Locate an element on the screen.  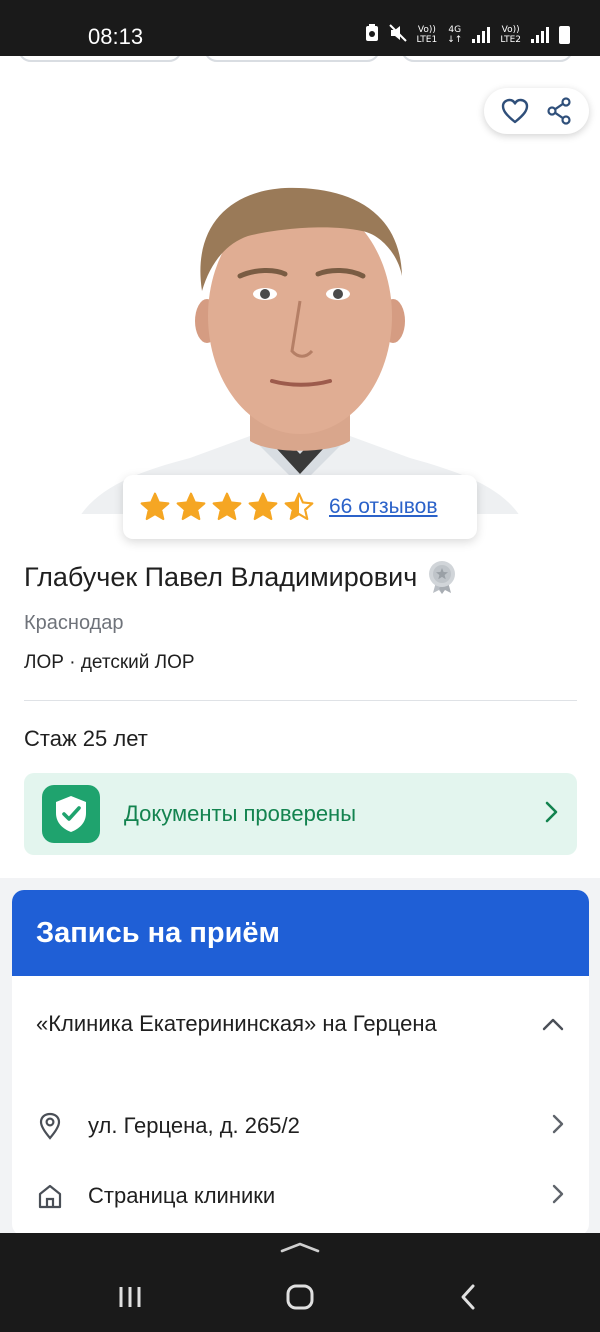
recent-apps-button is located at coordinates (130, 1297).